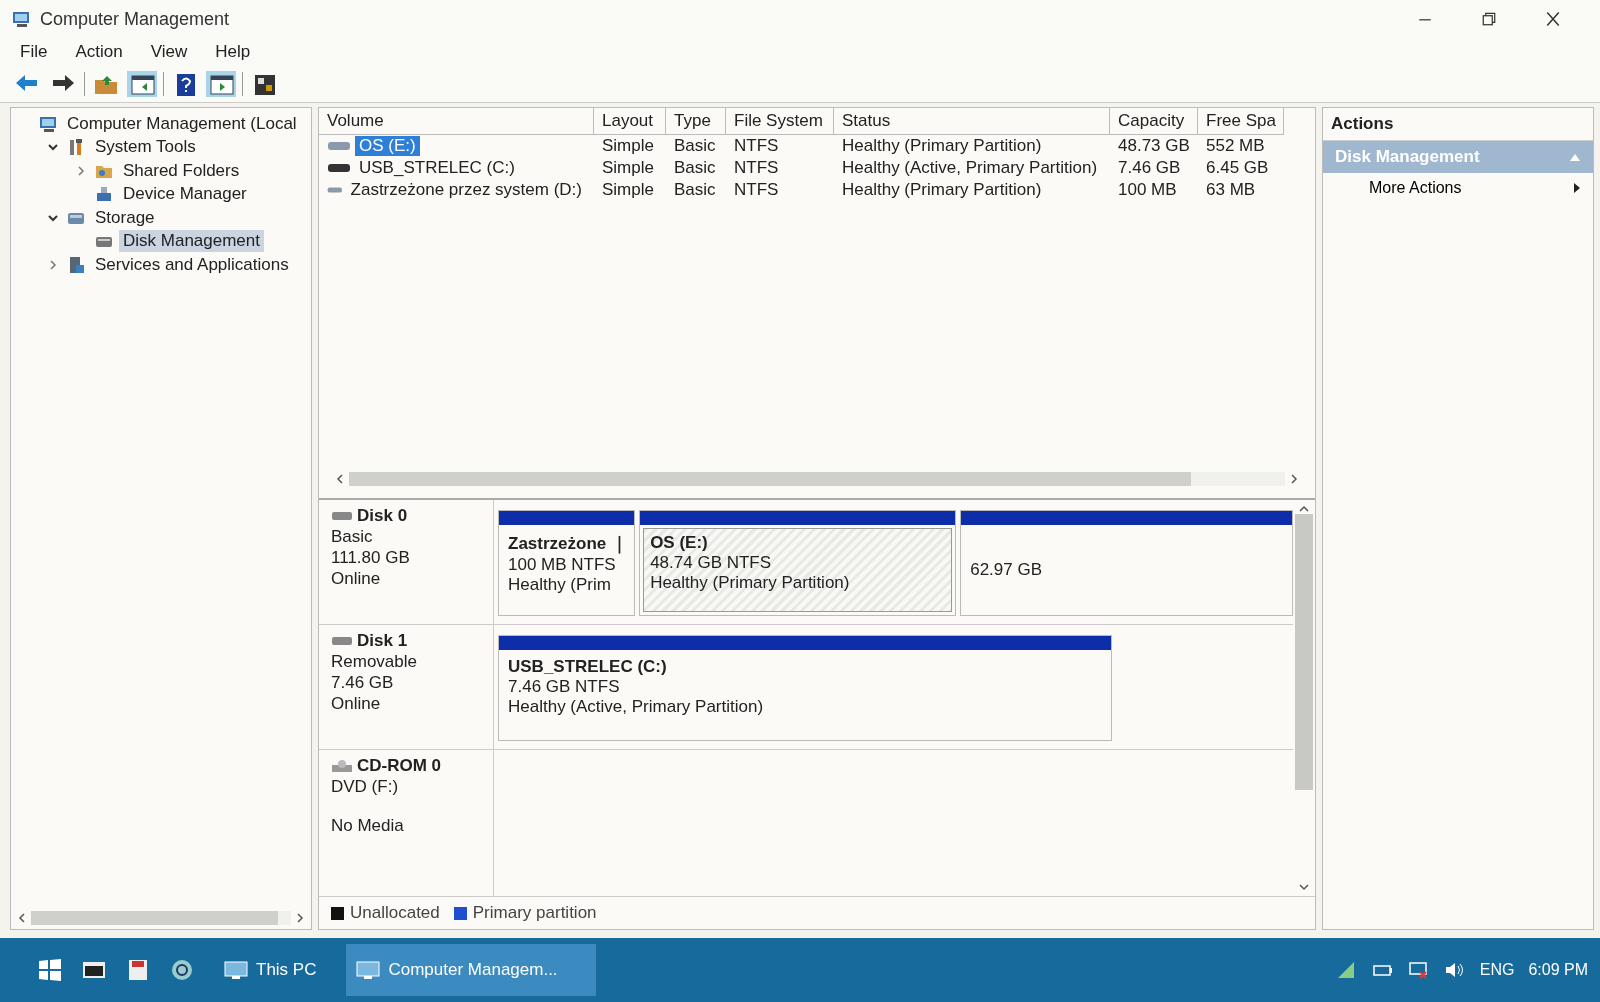 This screenshot has height=1002, width=1600. What do you see at coordinates (466, 190) in the screenshot?
I see `volume-name: Zastrzeżone przez system (D:)` at bounding box center [466, 190].